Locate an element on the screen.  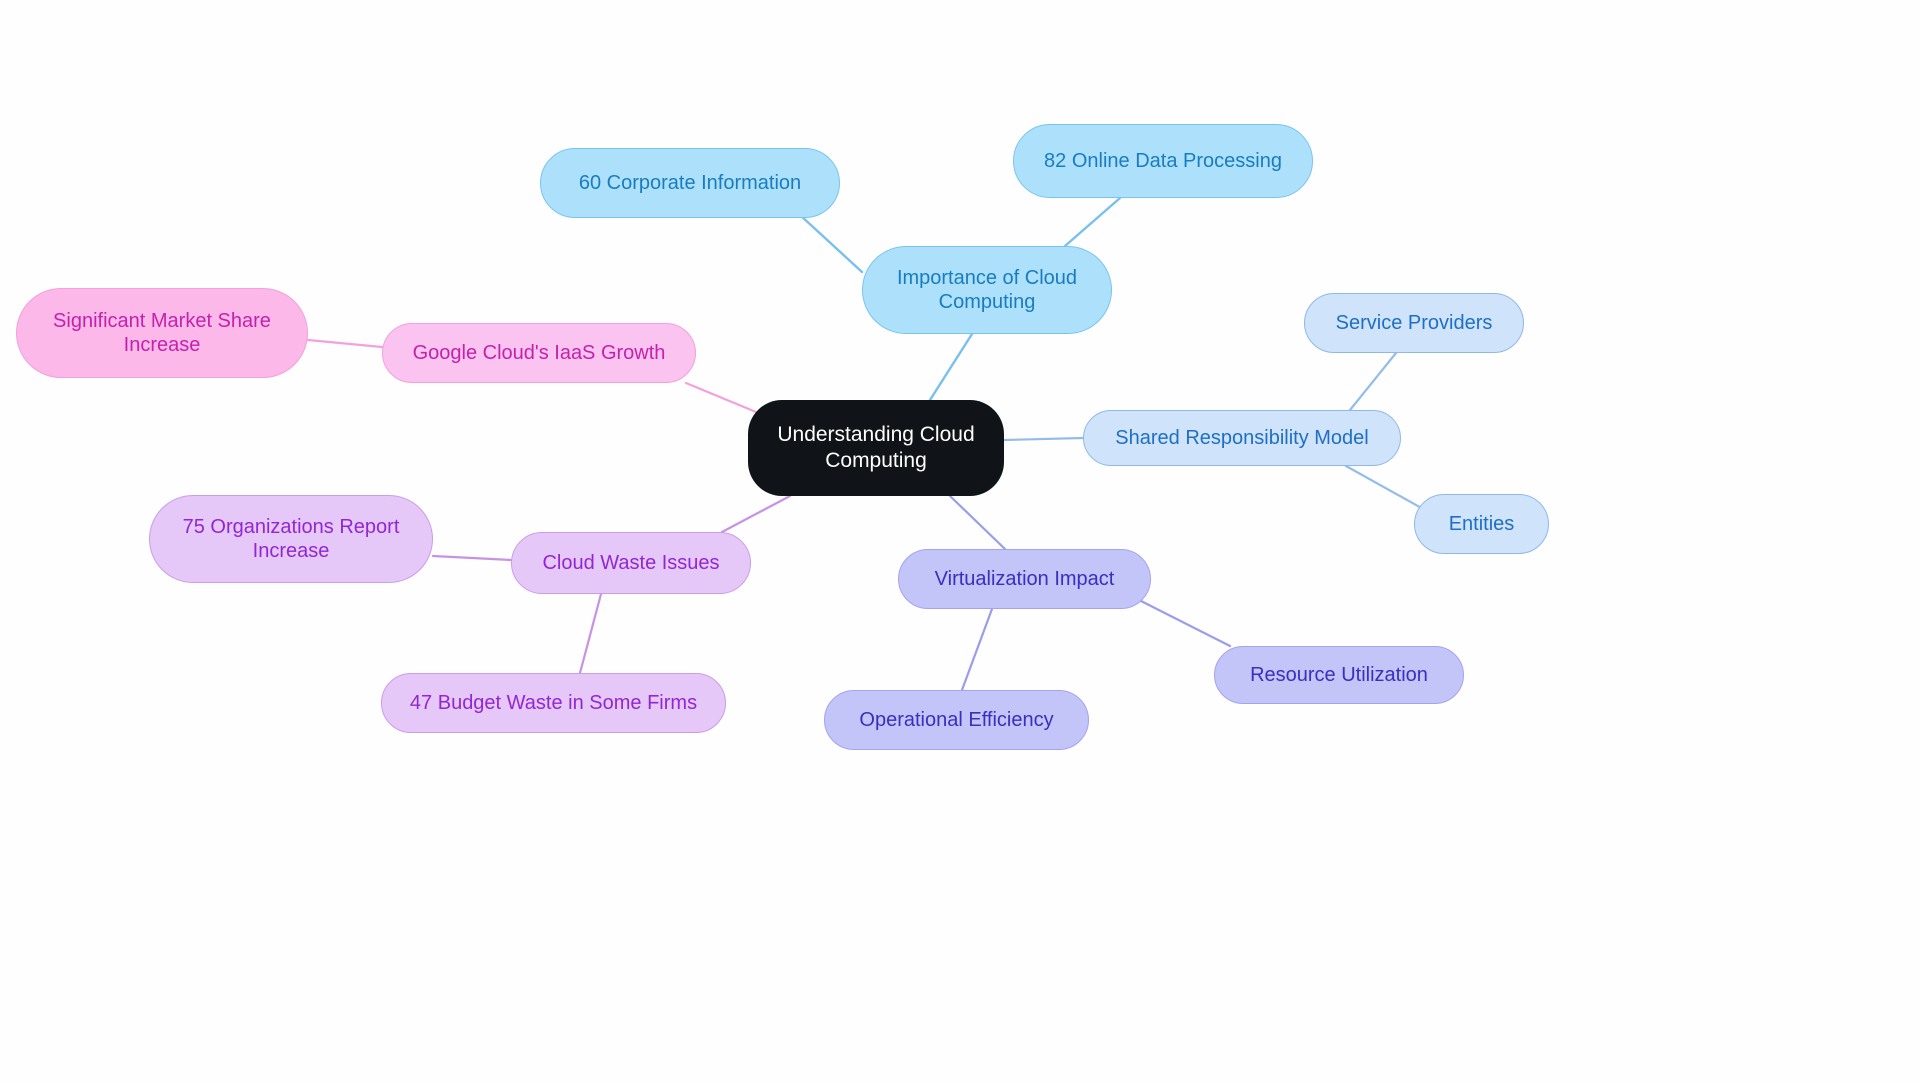
mindmap-node-label-resource-utilization: Resource Utilization is located at coordinates (1339, 674).